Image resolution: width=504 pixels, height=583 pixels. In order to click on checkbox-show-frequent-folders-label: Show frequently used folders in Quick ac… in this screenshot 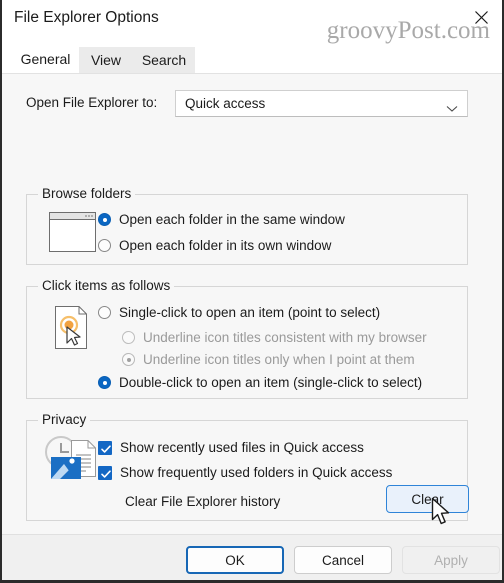, I will do `click(256, 472)`.